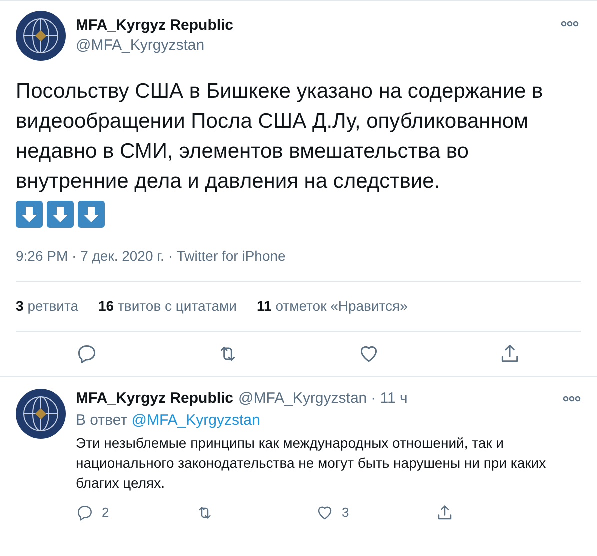 Image resolution: width=597 pixels, height=556 pixels. I want to click on share-icon, so click(445, 513).